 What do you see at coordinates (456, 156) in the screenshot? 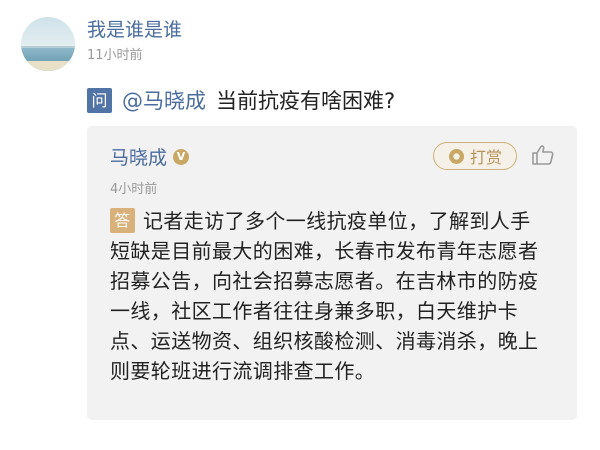
I see `tip-coin-icon` at bounding box center [456, 156].